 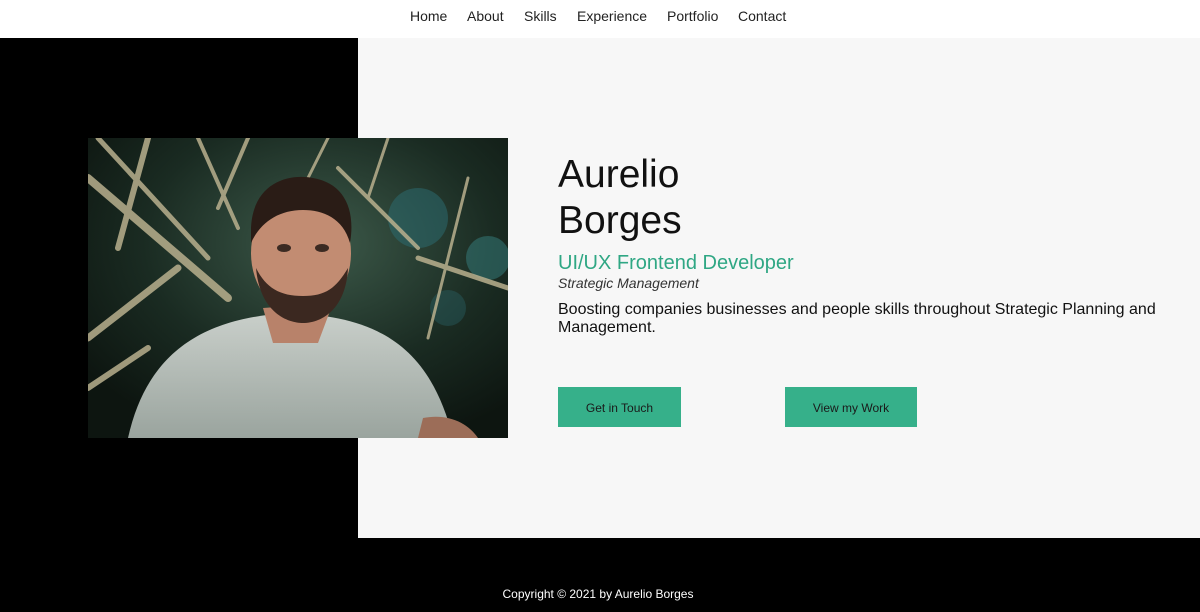 What do you see at coordinates (619, 407) in the screenshot?
I see `get-in-touch-button: Get in Touch` at bounding box center [619, 407].